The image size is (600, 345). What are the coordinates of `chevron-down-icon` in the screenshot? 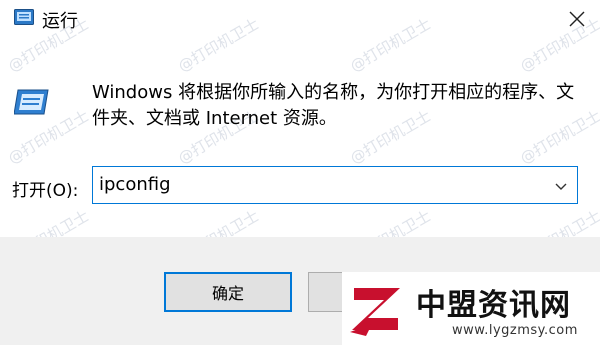 It's located at (561, 186).